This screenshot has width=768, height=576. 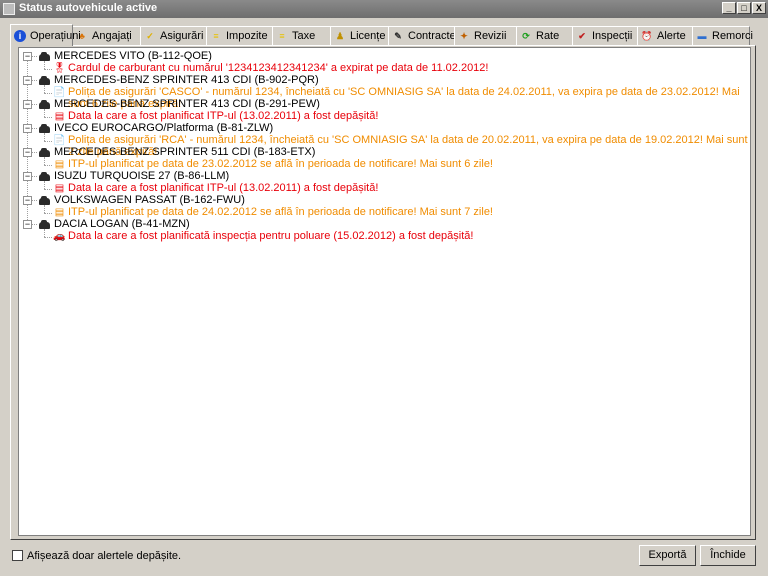 What do you see at coordinates (582, 35) in the screenshot?
I see `inspection-icon: ✔` at bounding box center [582, 35].